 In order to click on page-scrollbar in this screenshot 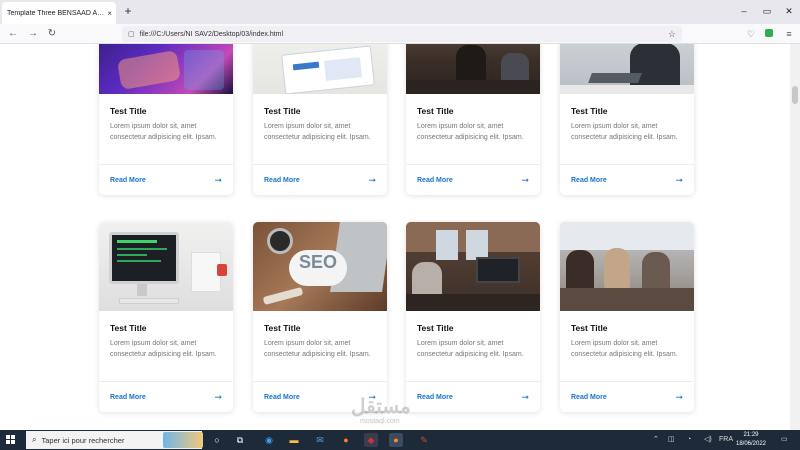, I will do `click(795, 237)`.